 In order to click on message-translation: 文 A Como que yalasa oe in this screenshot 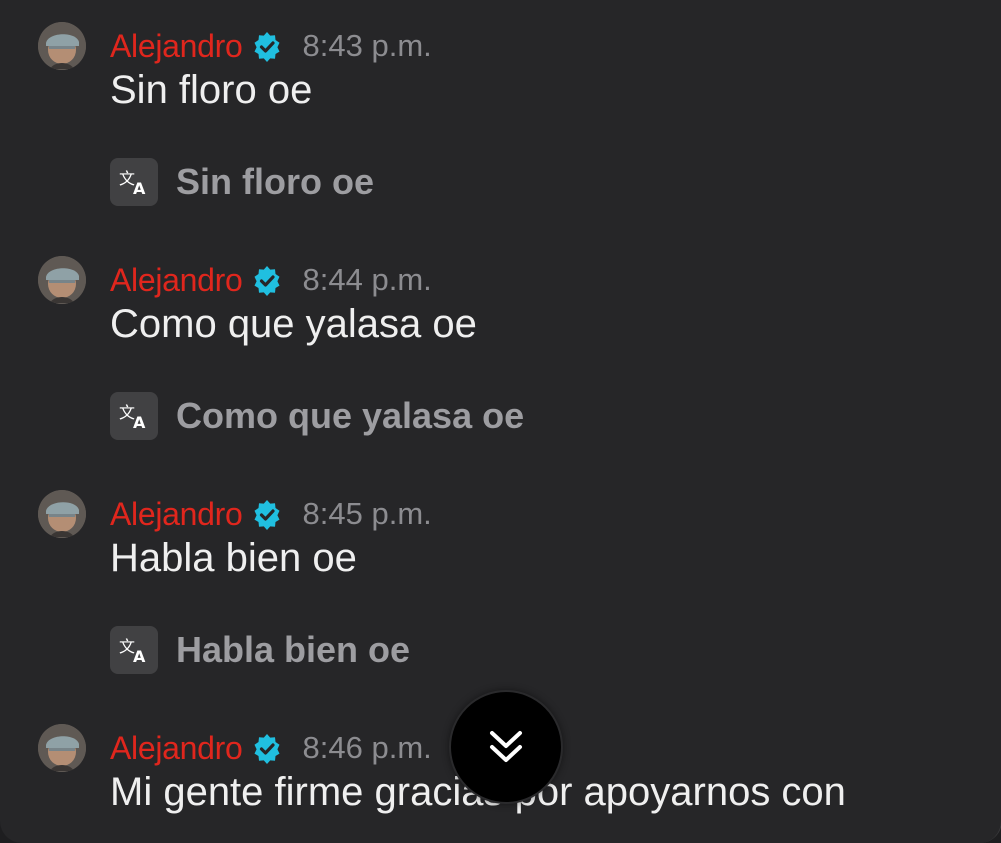, I will do `click(317, 416)`.